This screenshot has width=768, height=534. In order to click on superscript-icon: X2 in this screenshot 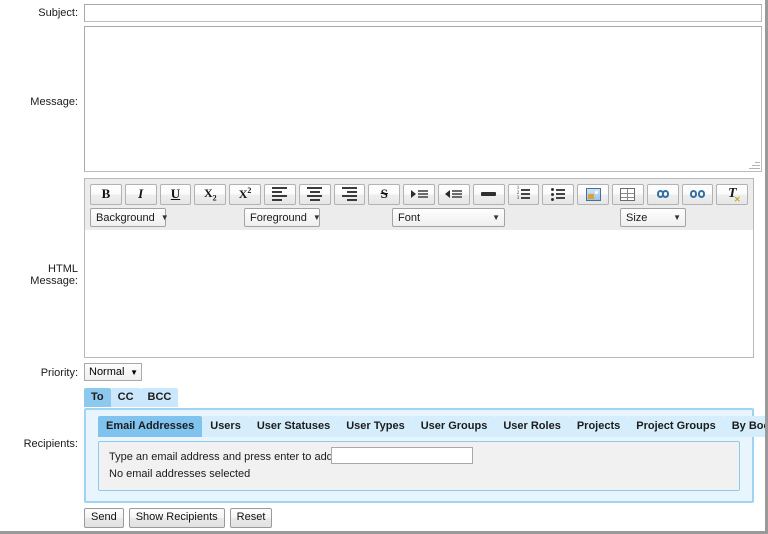, I will do `click(245, 194)`.